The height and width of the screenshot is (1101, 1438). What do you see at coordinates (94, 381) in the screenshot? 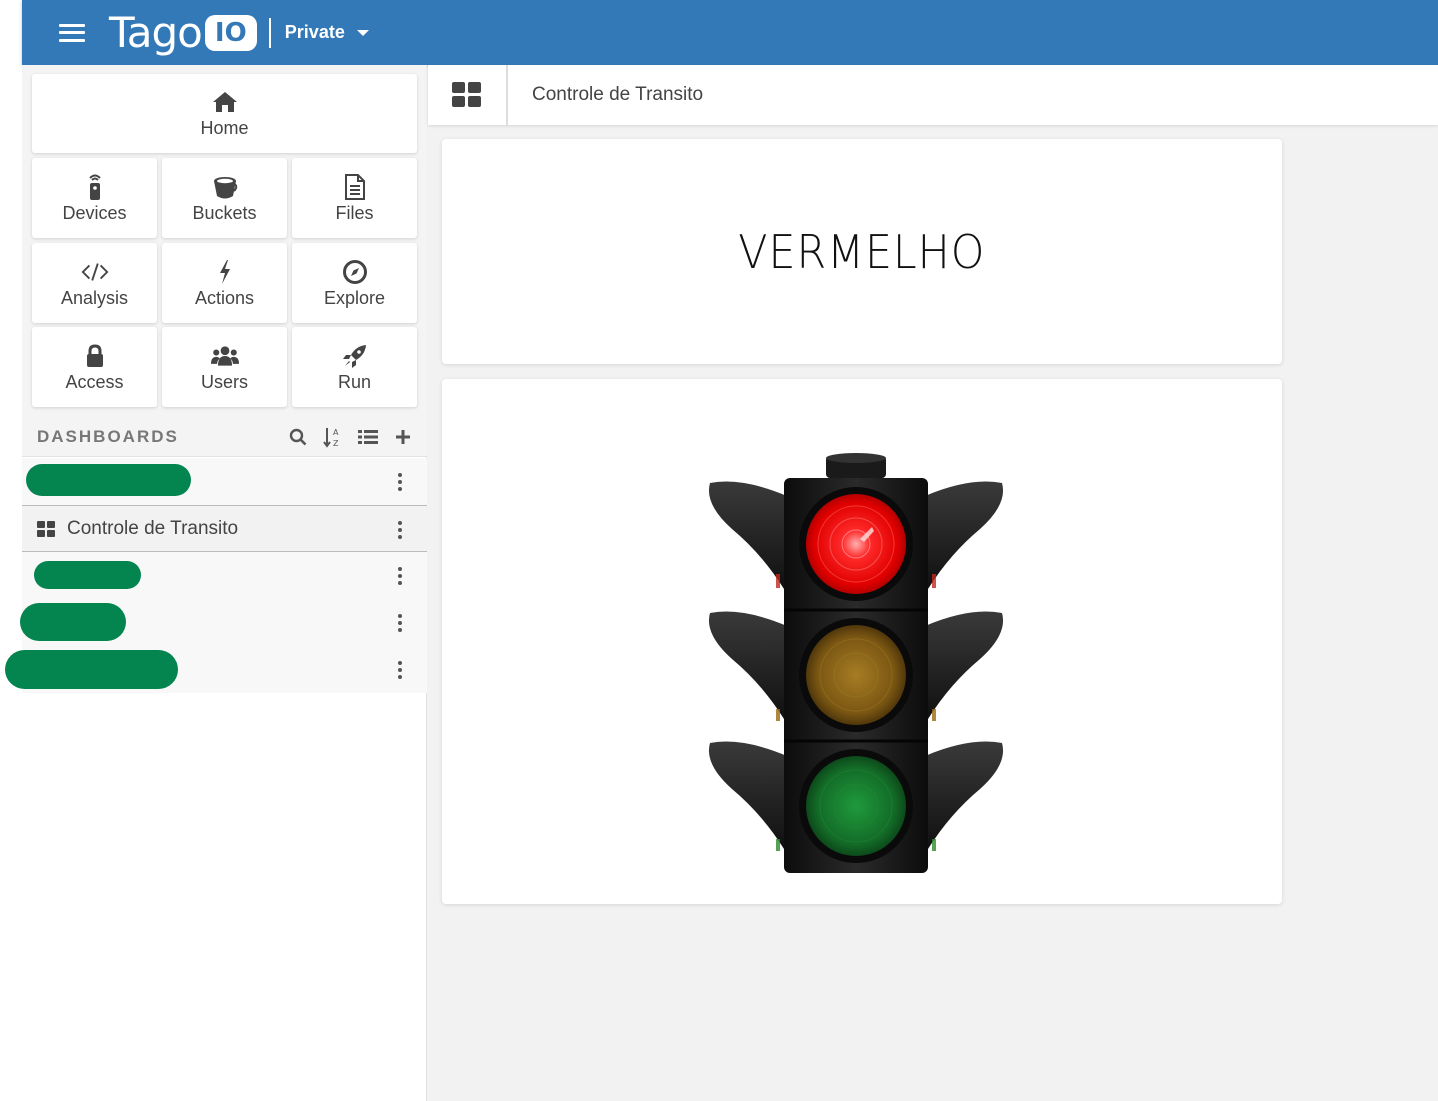
I see `sidebar-item-label: Access` at bounding box center [94, 381].